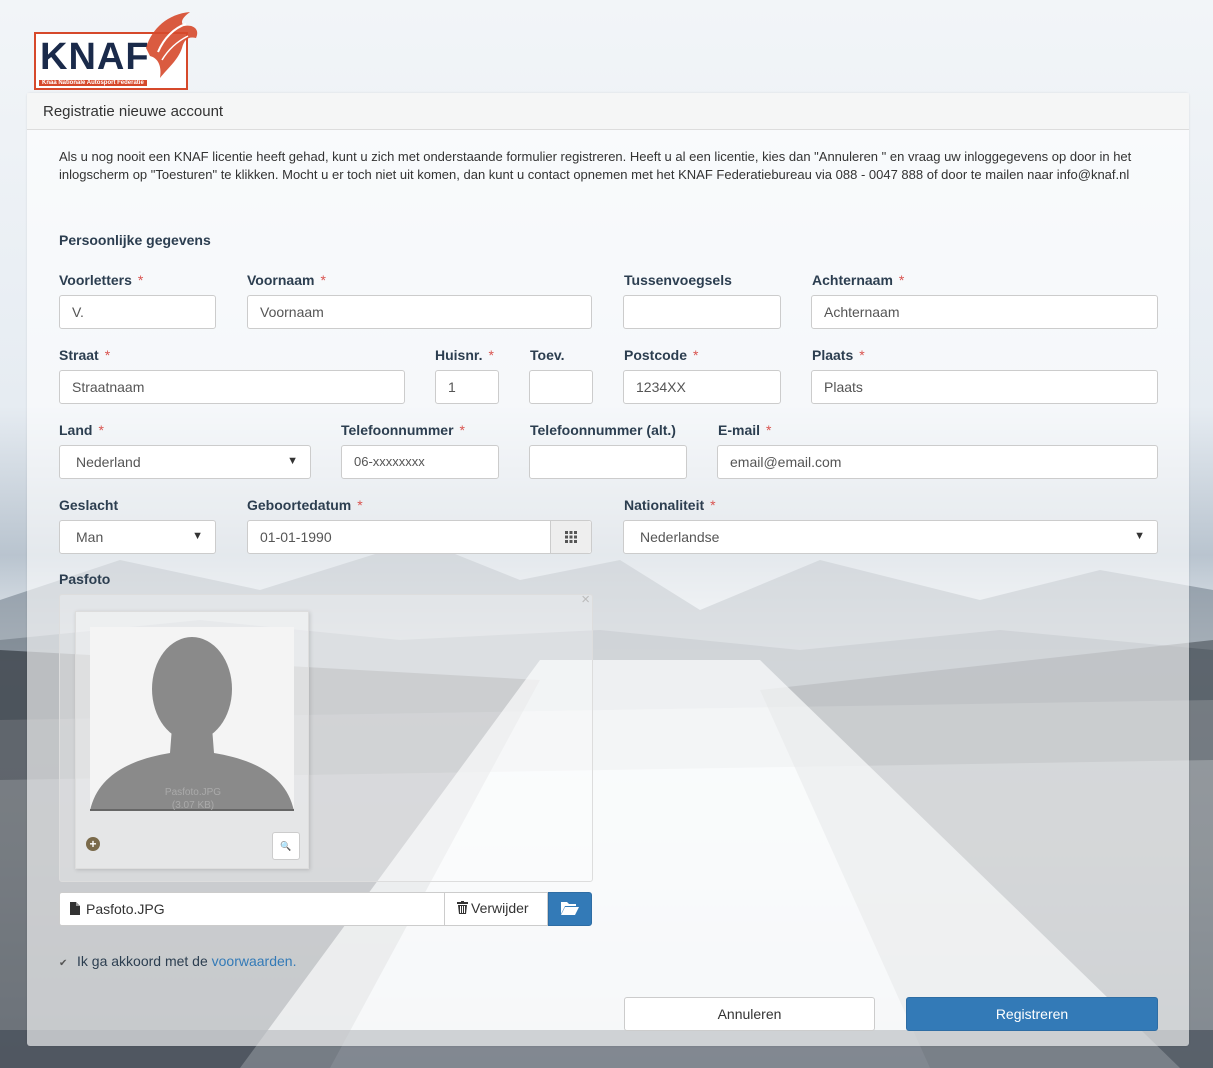 The image size is (1213, 1068). Describe the element at coordinates (403, 430) in the screenshot. I see `telefoon-label: Telefoonnummer *` at that location.